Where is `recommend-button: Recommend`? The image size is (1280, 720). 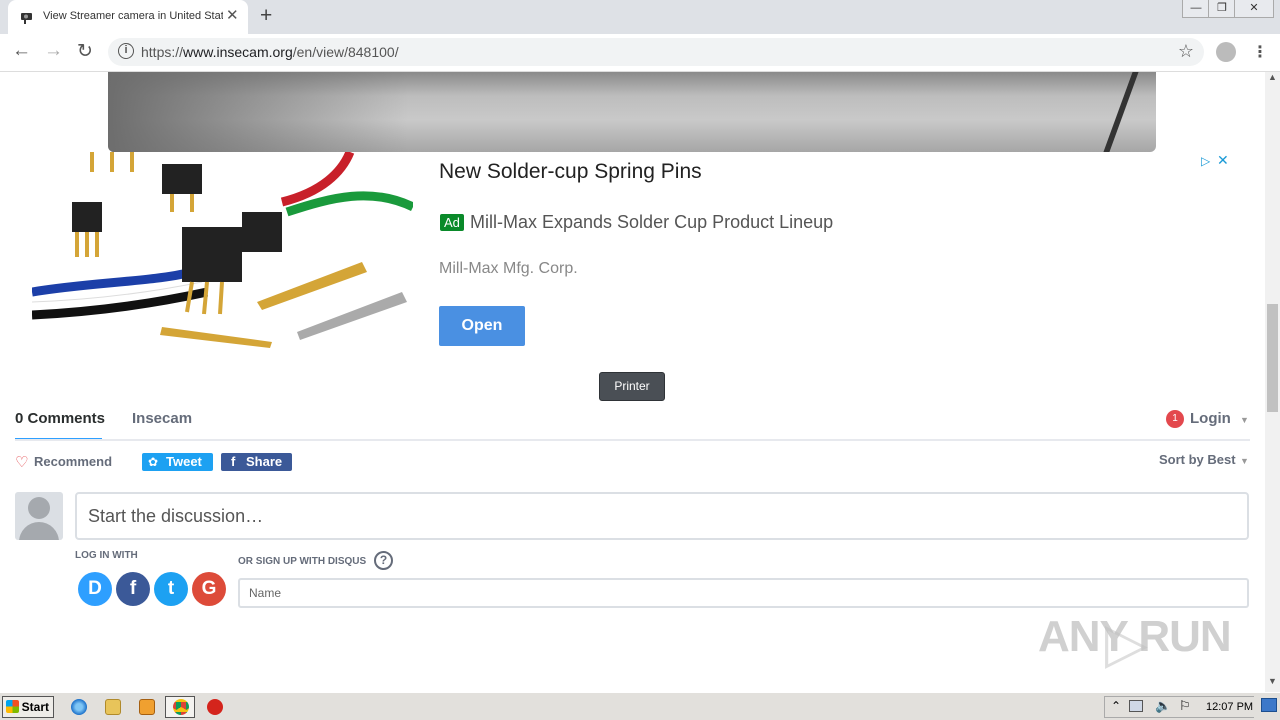
recommend-button: Recommend is located at coordinates (73, 461).